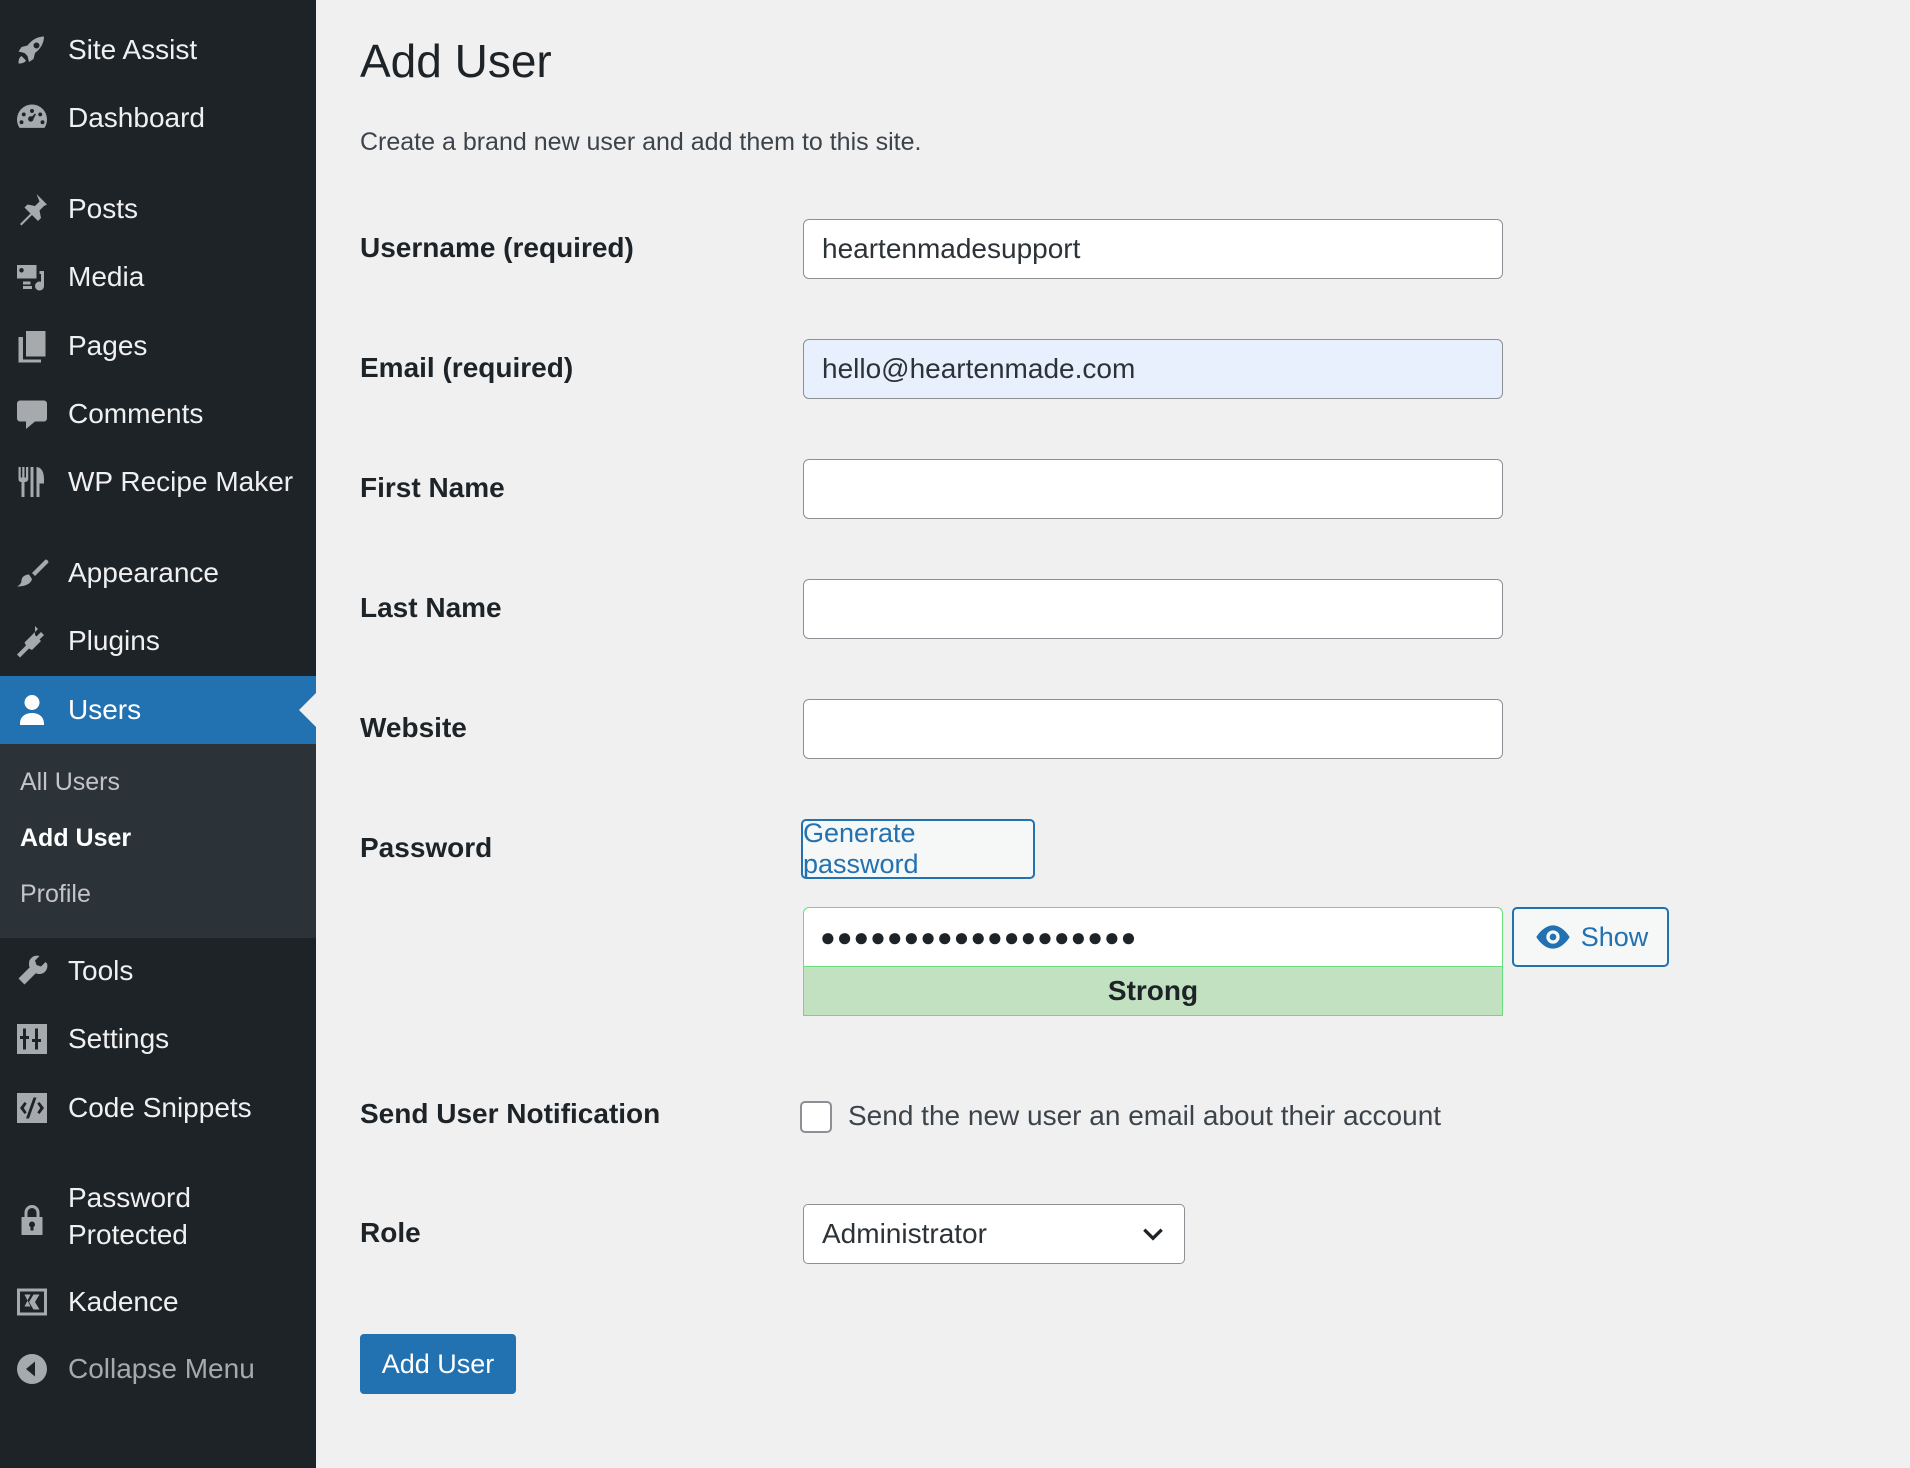  I want to click on sidebar-item-label: Password Protected, so click(129, 1216).